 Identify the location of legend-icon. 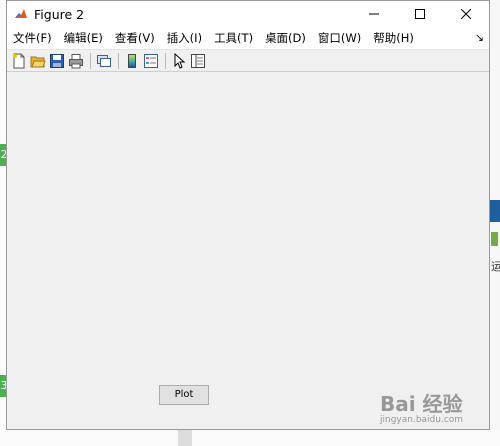
(151, 60).